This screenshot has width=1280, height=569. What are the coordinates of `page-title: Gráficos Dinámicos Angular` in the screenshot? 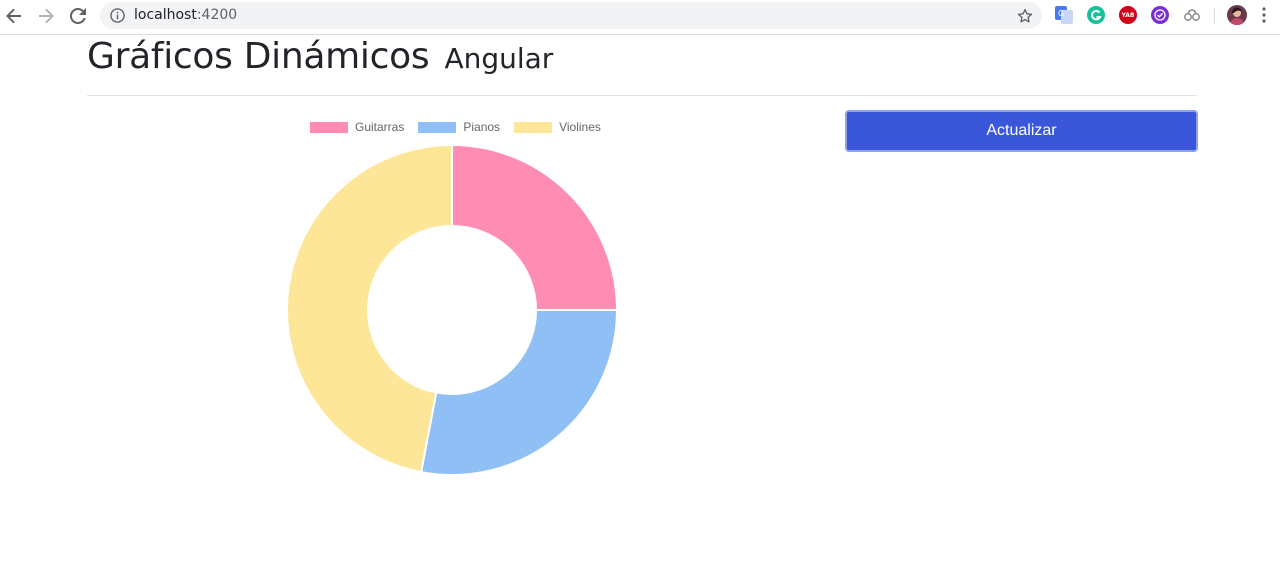 It's located at (320, 56).